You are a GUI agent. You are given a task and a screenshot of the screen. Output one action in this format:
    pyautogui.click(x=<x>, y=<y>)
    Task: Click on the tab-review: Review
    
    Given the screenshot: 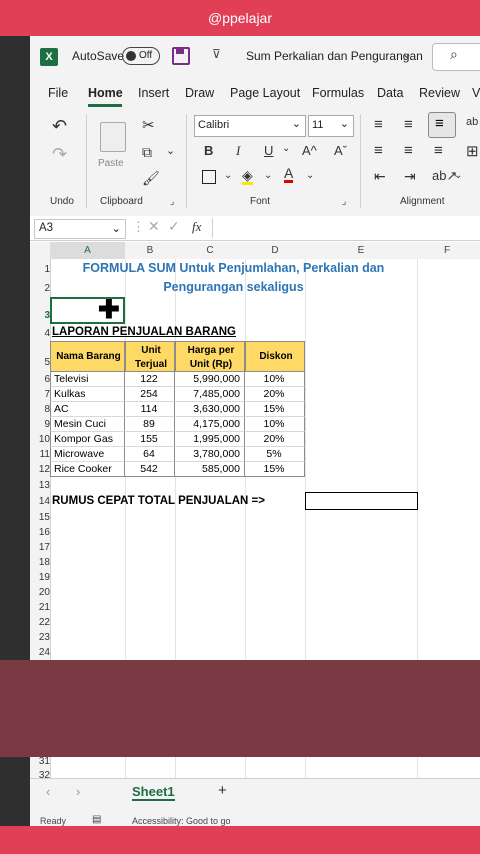 What is the action you would take?
    pyautogui.click(x=439, y=93)
    